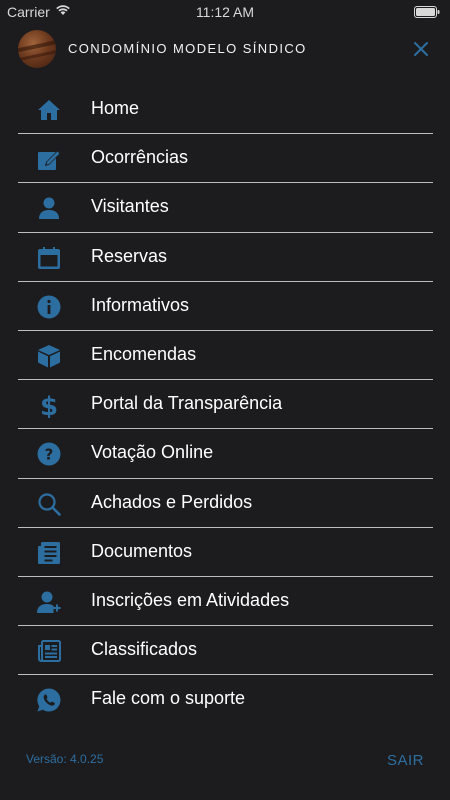 The height and width of the screenshot is (800, 450). I want to click on battery-icon, so click(427, 13).